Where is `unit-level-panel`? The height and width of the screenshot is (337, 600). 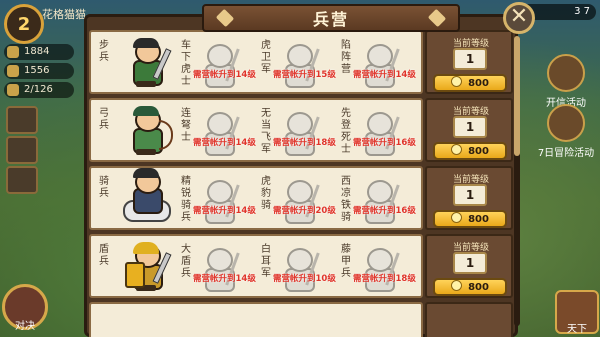
unit-level-panel is located at coordinates (469, 319).